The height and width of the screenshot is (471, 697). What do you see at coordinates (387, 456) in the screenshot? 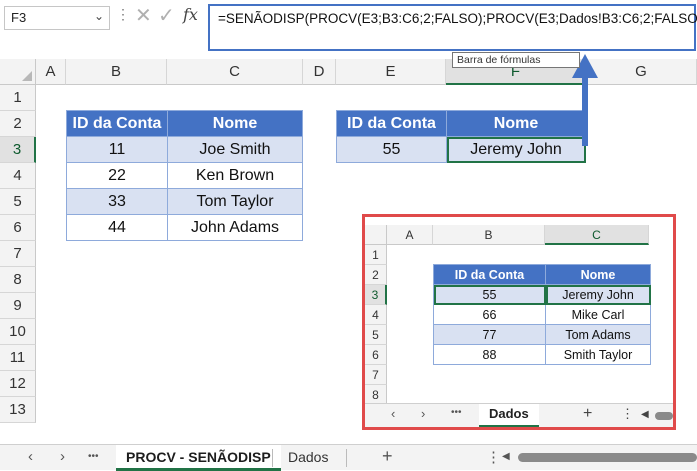
I see `add-sheet-icon: +` at bounding box center [387, 456].